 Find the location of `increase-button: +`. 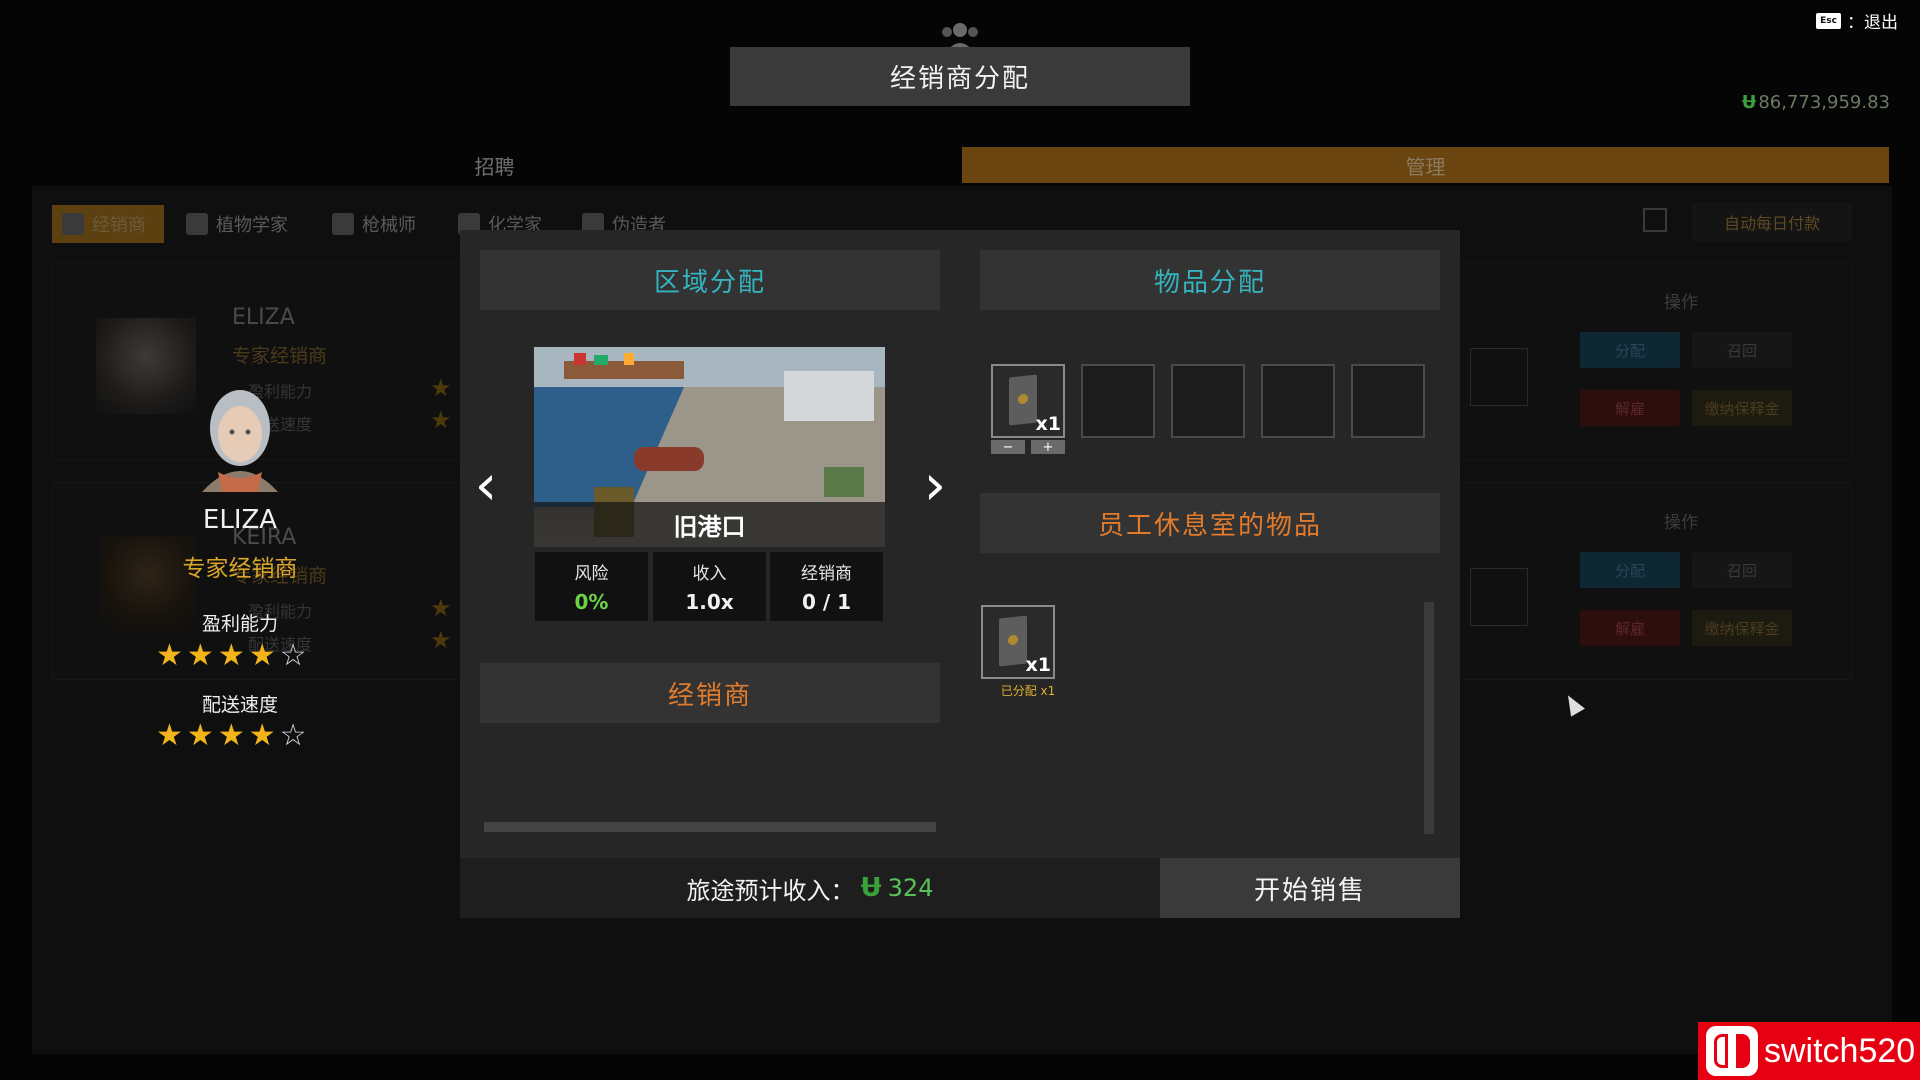

increase-button: + is located at coordinates (1048, 447).